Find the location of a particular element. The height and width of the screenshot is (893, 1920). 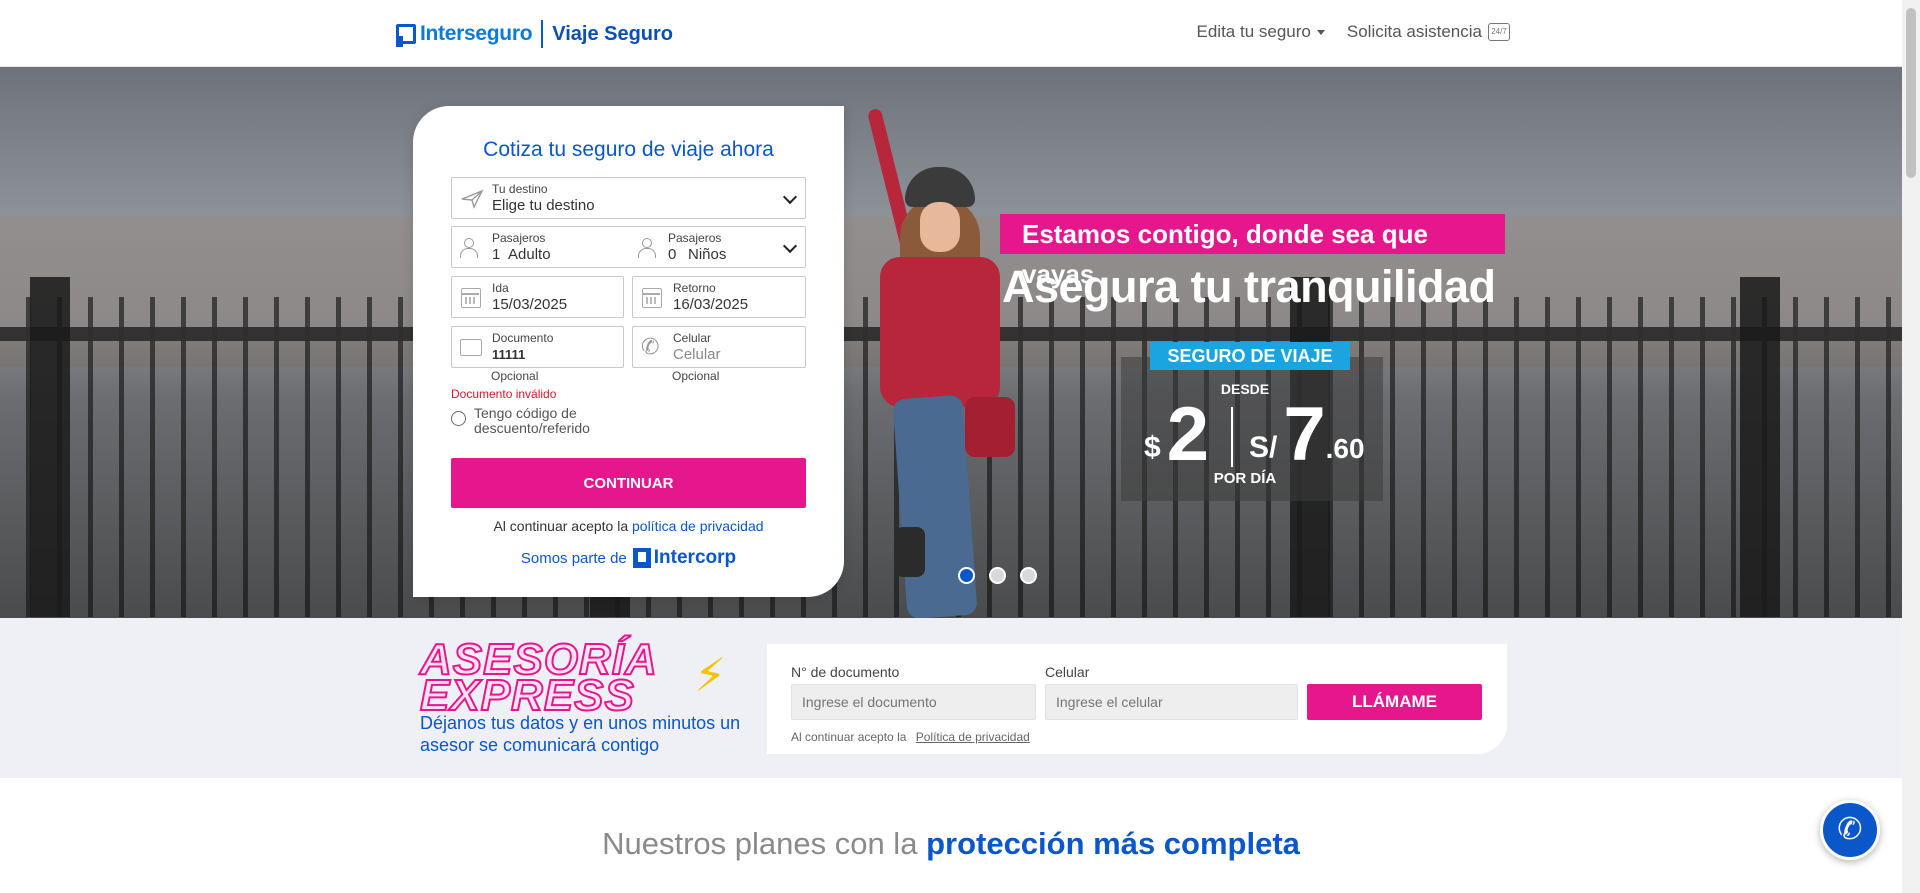

express-title-line2: EXPRESS is located at coordinates (527, 695).